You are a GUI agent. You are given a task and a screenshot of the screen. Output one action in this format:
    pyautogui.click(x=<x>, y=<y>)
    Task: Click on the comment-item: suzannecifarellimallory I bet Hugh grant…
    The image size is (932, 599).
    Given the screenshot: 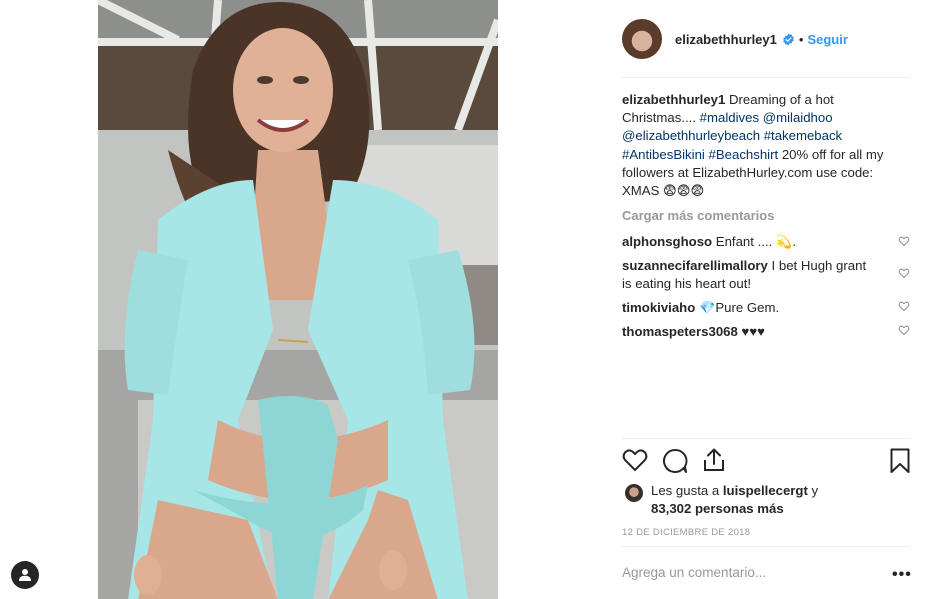 What is the action you would take?
    pyautogui.click(x=757, y=275)
    